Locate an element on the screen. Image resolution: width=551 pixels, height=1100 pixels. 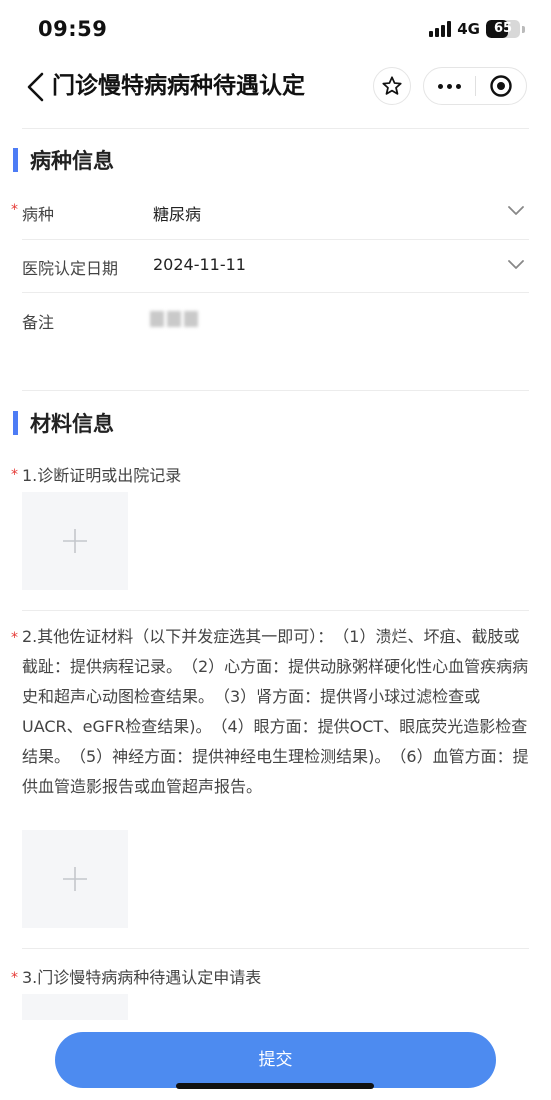
favorite-button is located at coordinates (392, 86).